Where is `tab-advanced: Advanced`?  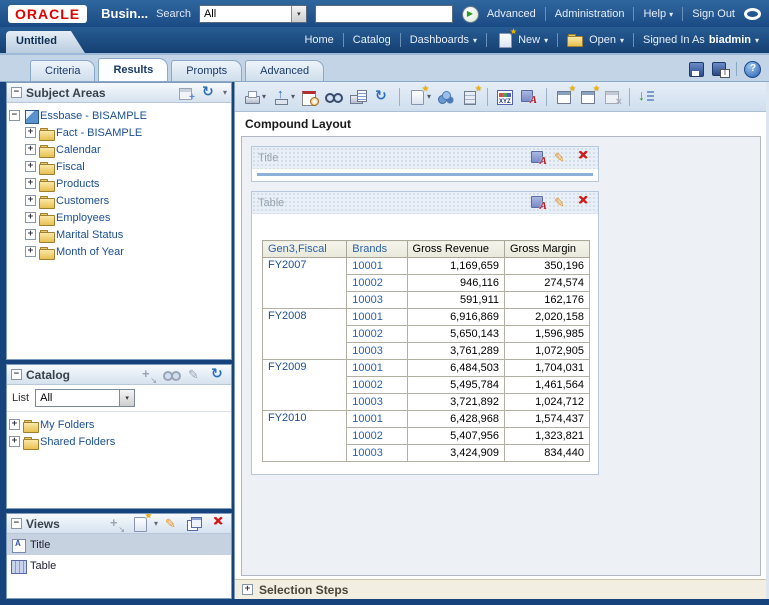 tab-advanced: Advanced is located at coordinates (285, 70).